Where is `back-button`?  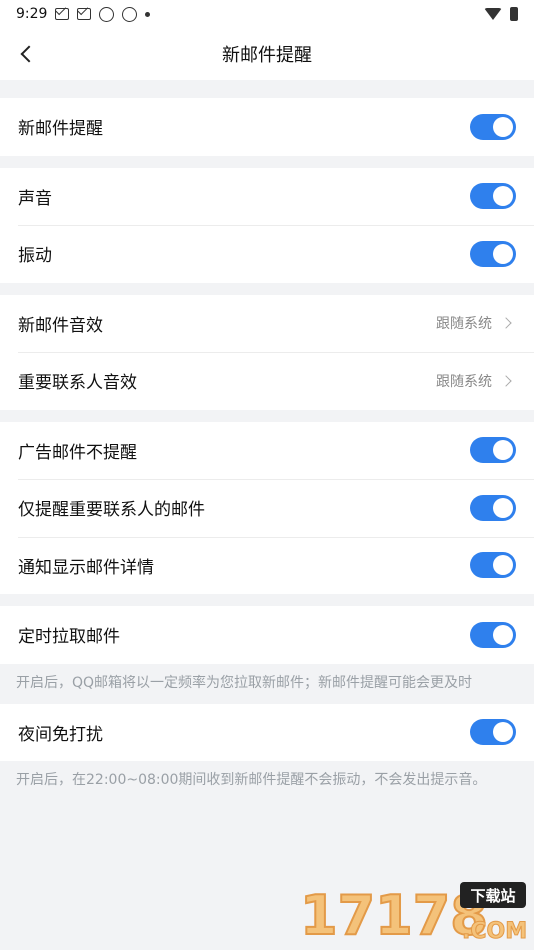 back-button is located at coordinates (26, 54).